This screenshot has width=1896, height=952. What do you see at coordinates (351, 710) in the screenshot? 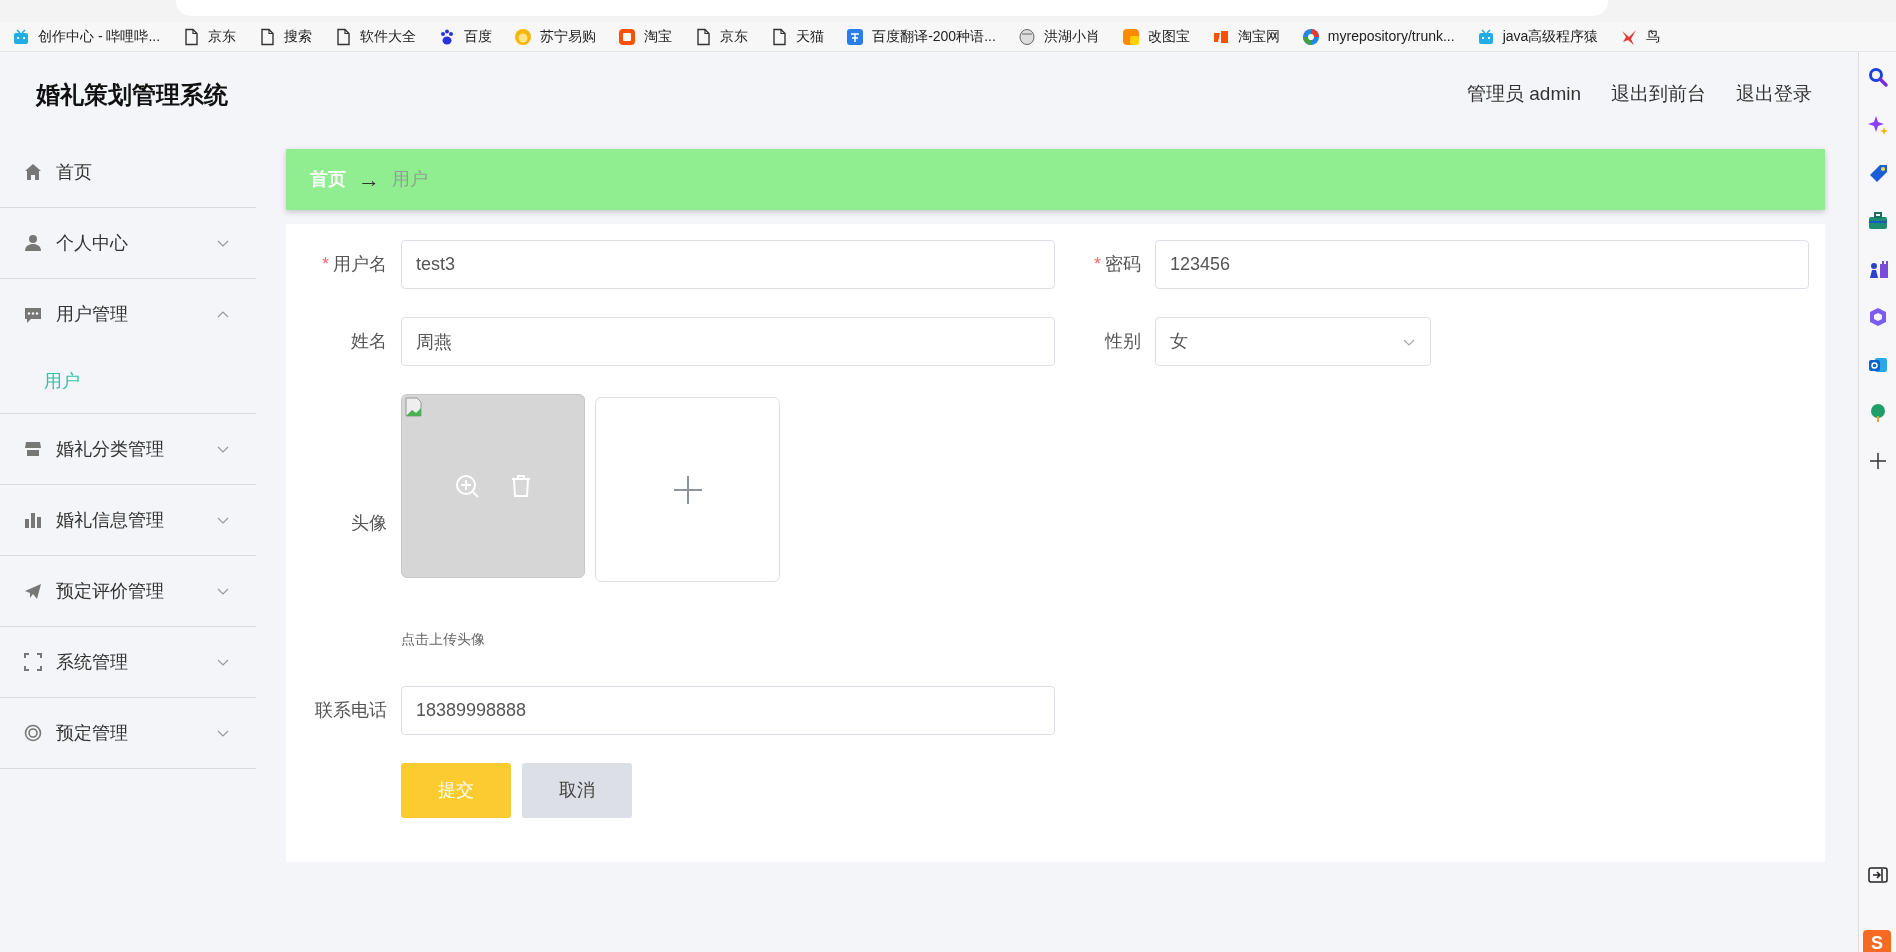
I see `field-label: 联系电话` at bounding box center [351, 710].